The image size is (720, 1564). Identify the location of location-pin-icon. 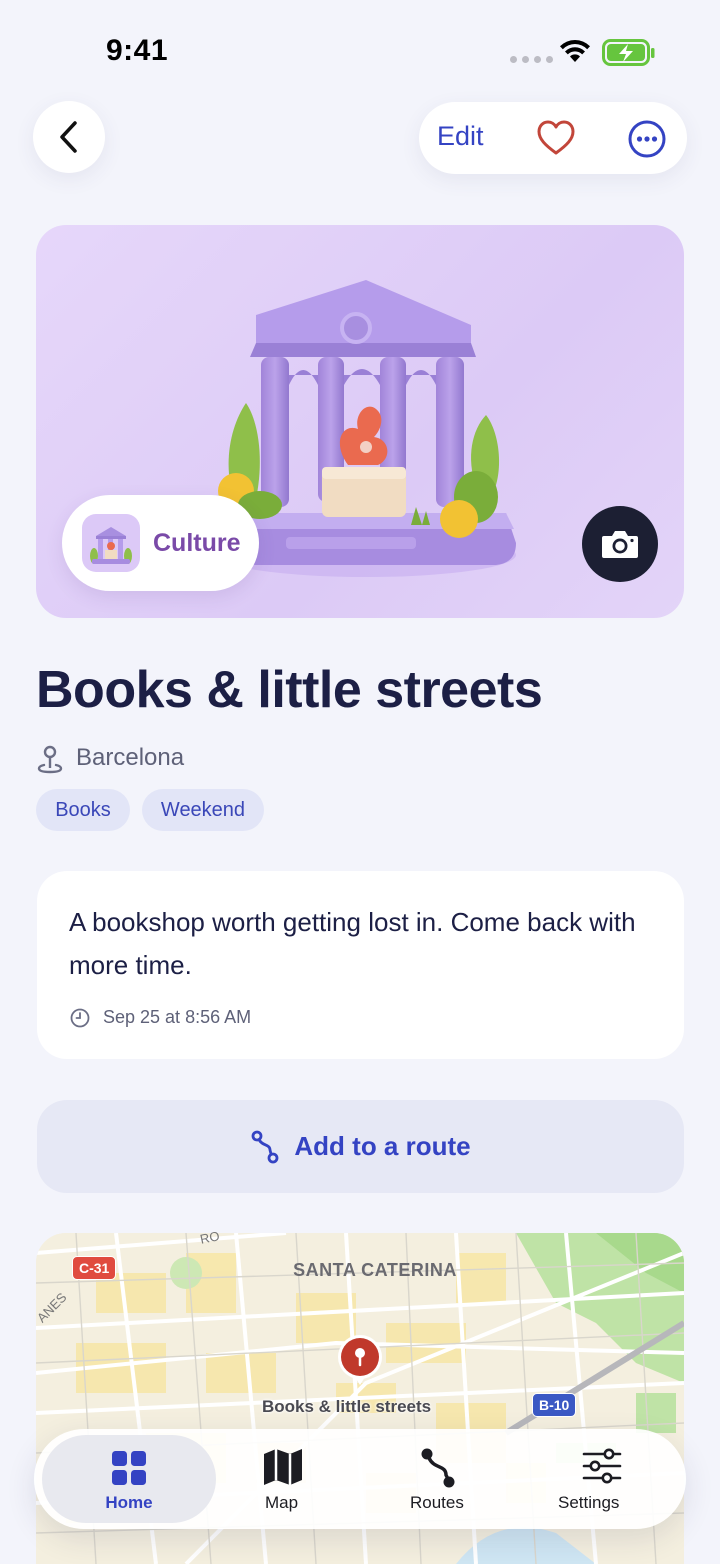
(50, 759).